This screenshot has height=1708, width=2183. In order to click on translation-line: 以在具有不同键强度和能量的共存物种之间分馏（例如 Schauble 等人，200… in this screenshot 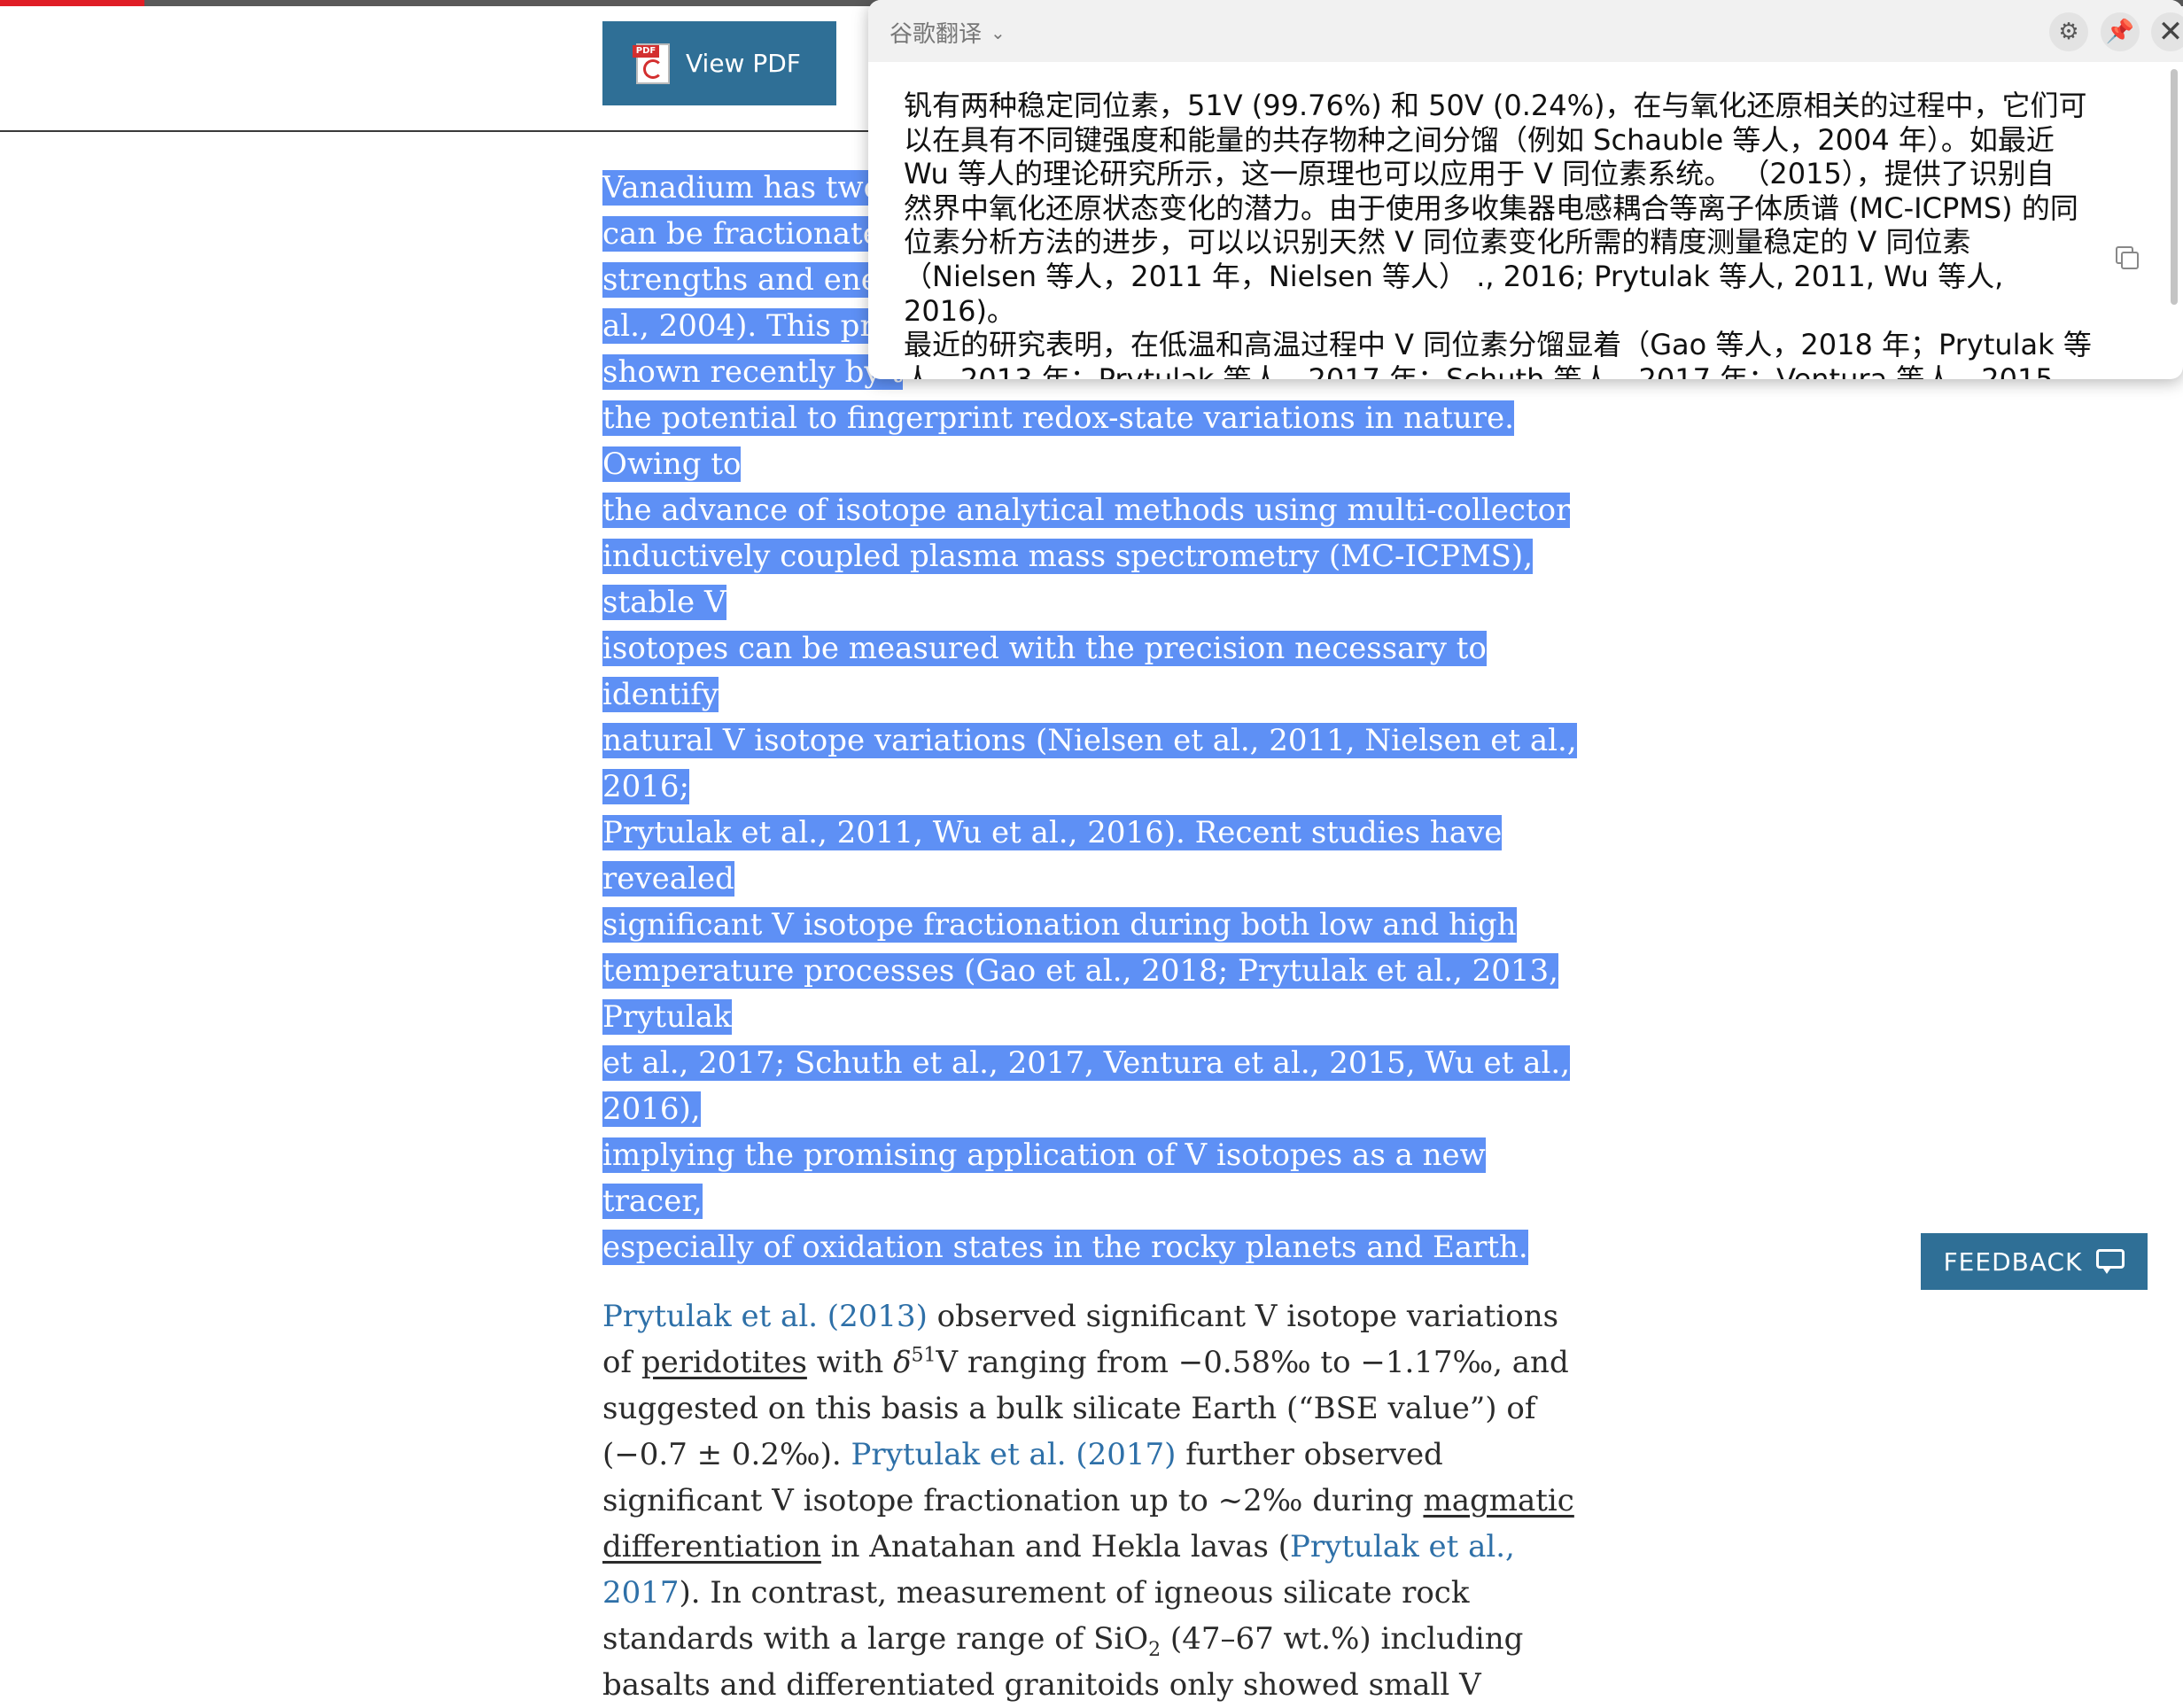, I will do `click(1479, 139)`.